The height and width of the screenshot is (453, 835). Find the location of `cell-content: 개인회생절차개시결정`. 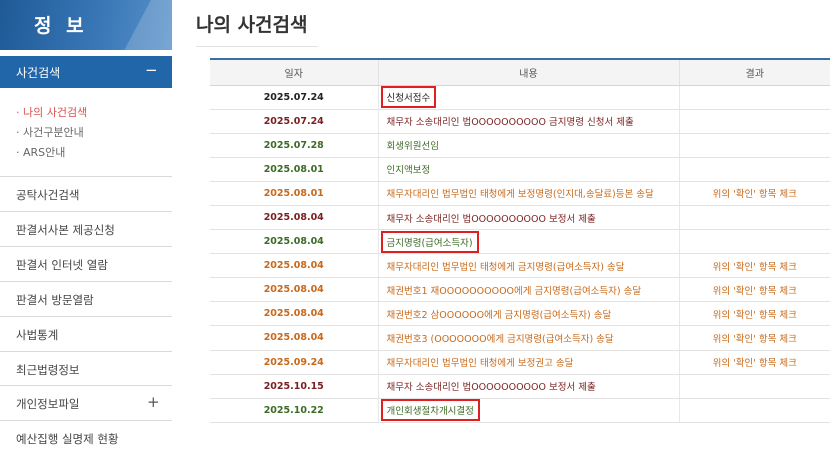

cell-content: 개인회생절차개시결정 is located at coordinates (528, 410).